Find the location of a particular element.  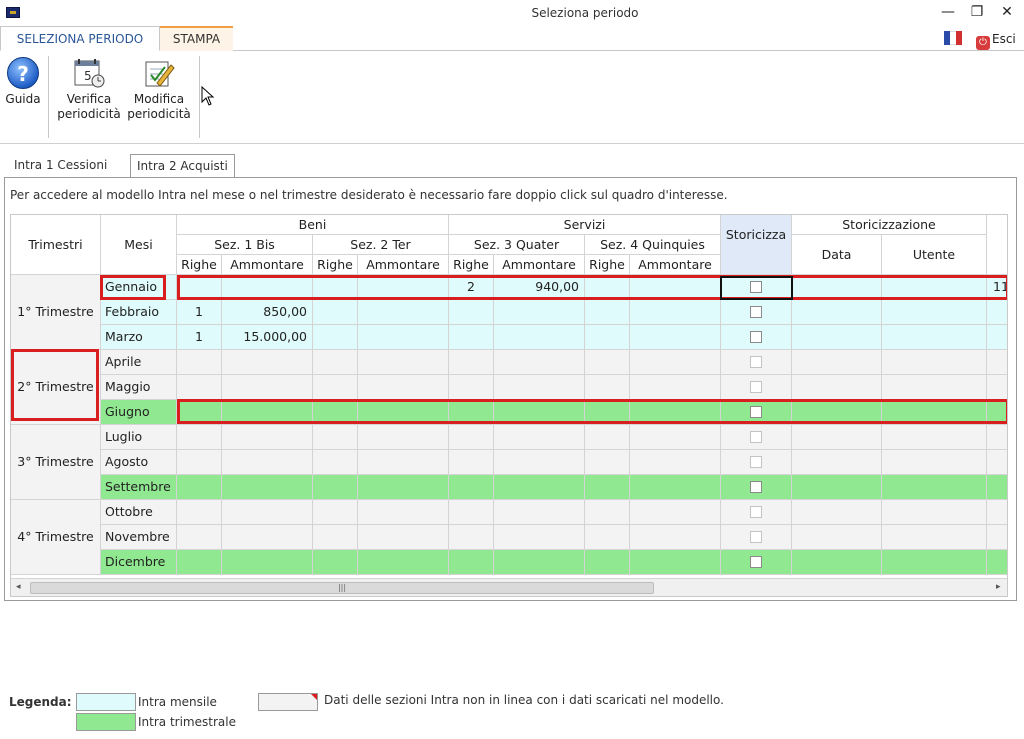

minimize-icon: — is located at coordinates (948, 12).